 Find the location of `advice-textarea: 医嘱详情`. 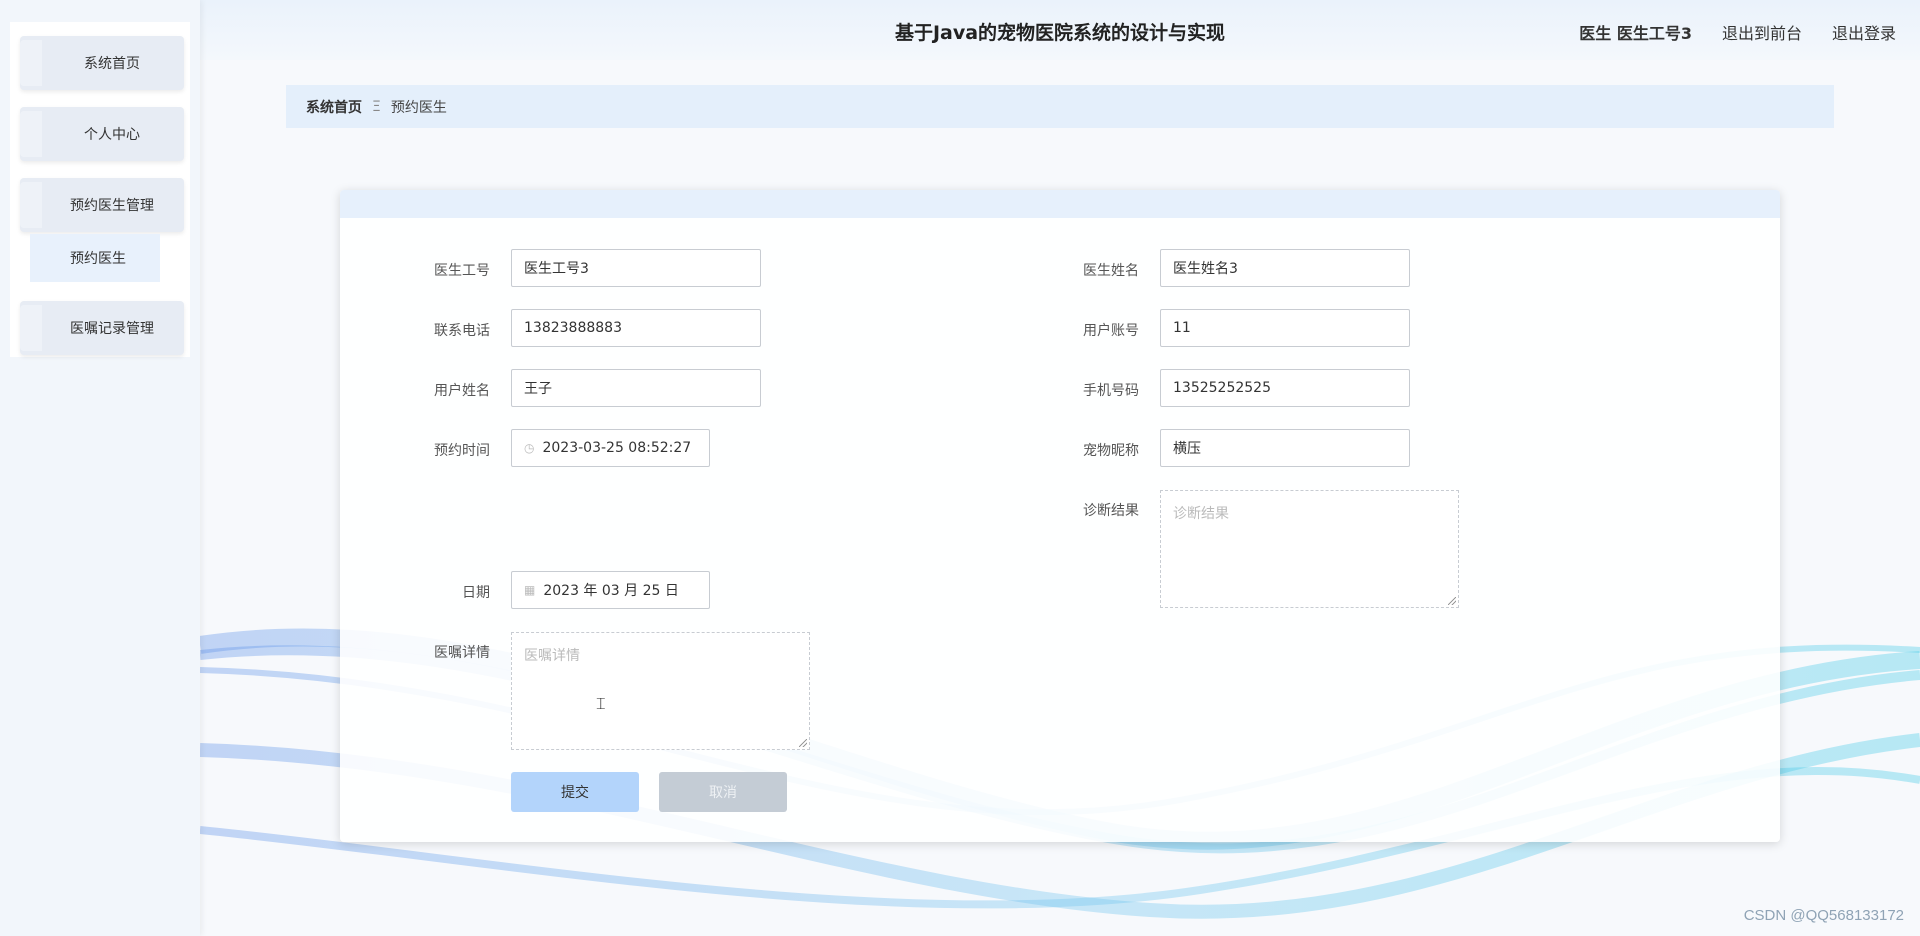

advice-textarea: 医嘱详情 is located at coordinates (660, 691).